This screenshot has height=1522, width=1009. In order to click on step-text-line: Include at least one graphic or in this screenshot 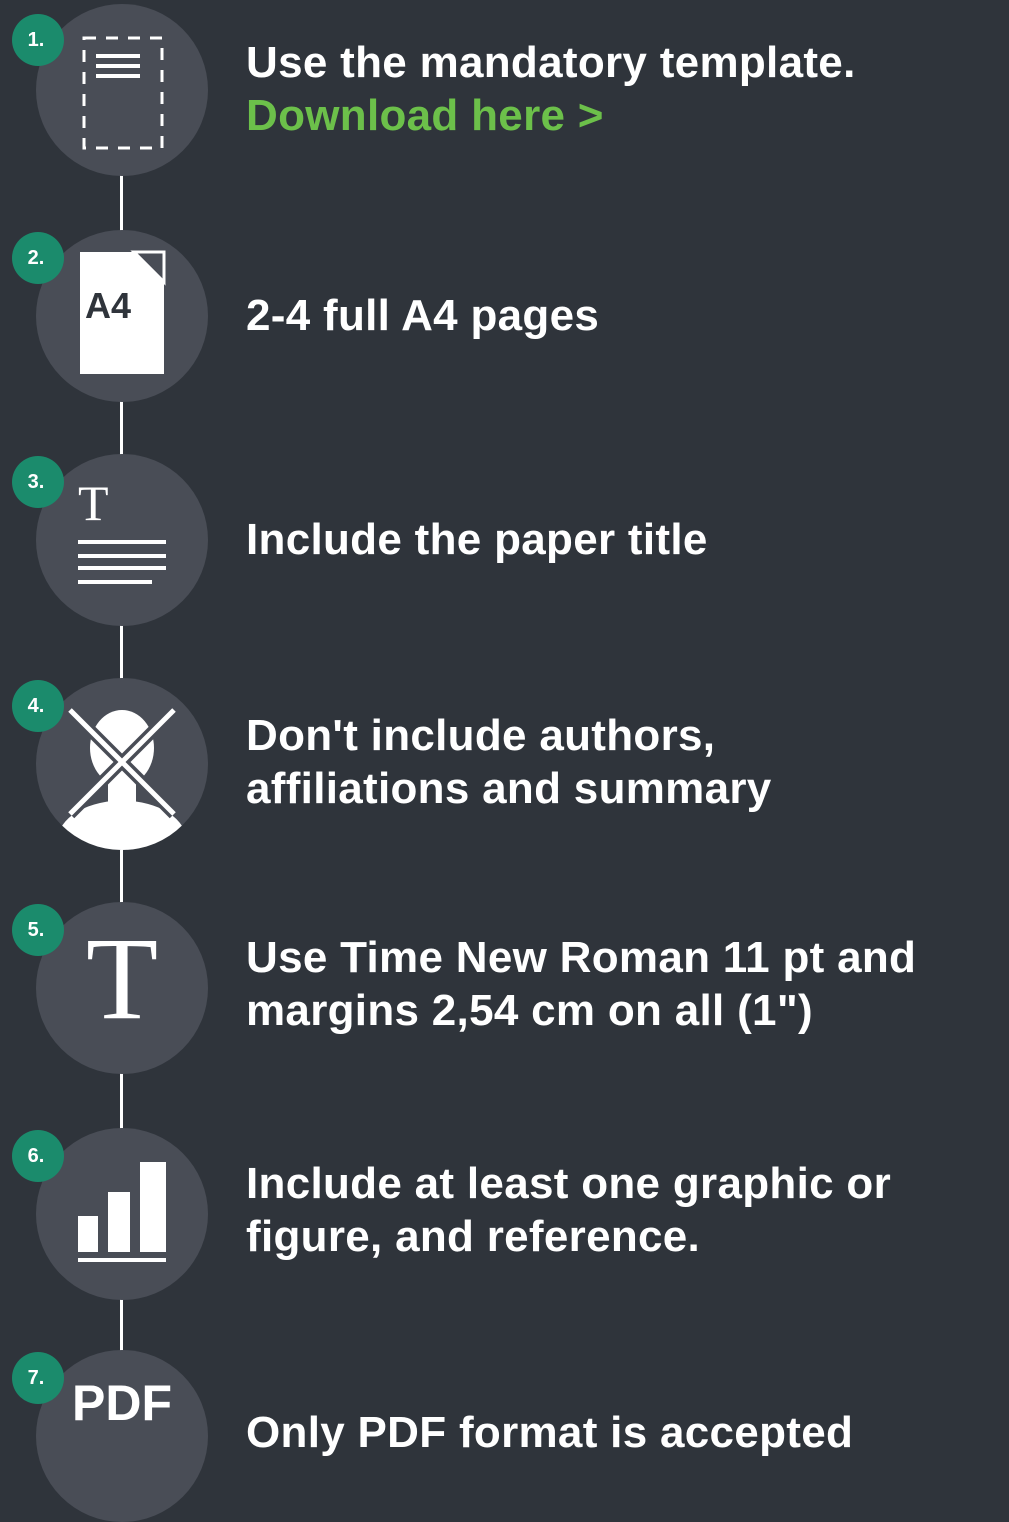, I will do `click(569, 1183)`.